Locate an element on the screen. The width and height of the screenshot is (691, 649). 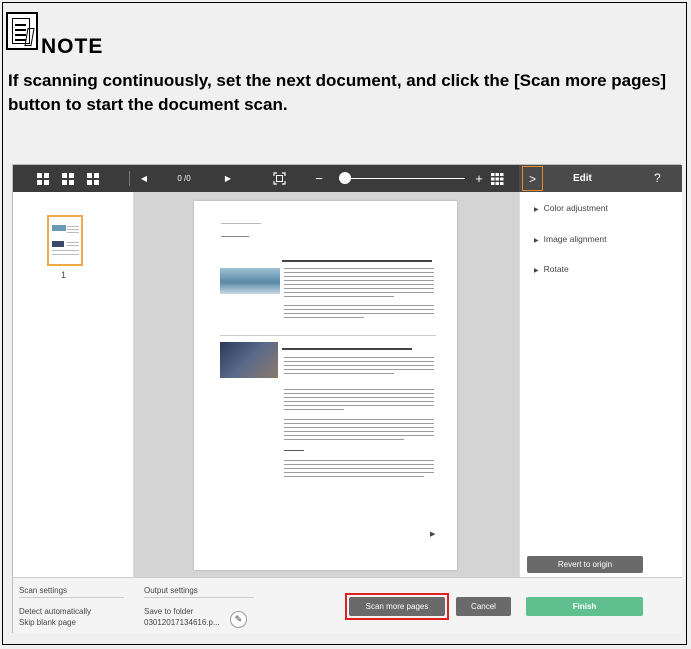
rotate-item: ▶ Rotate is located at coordinates (551, 269).